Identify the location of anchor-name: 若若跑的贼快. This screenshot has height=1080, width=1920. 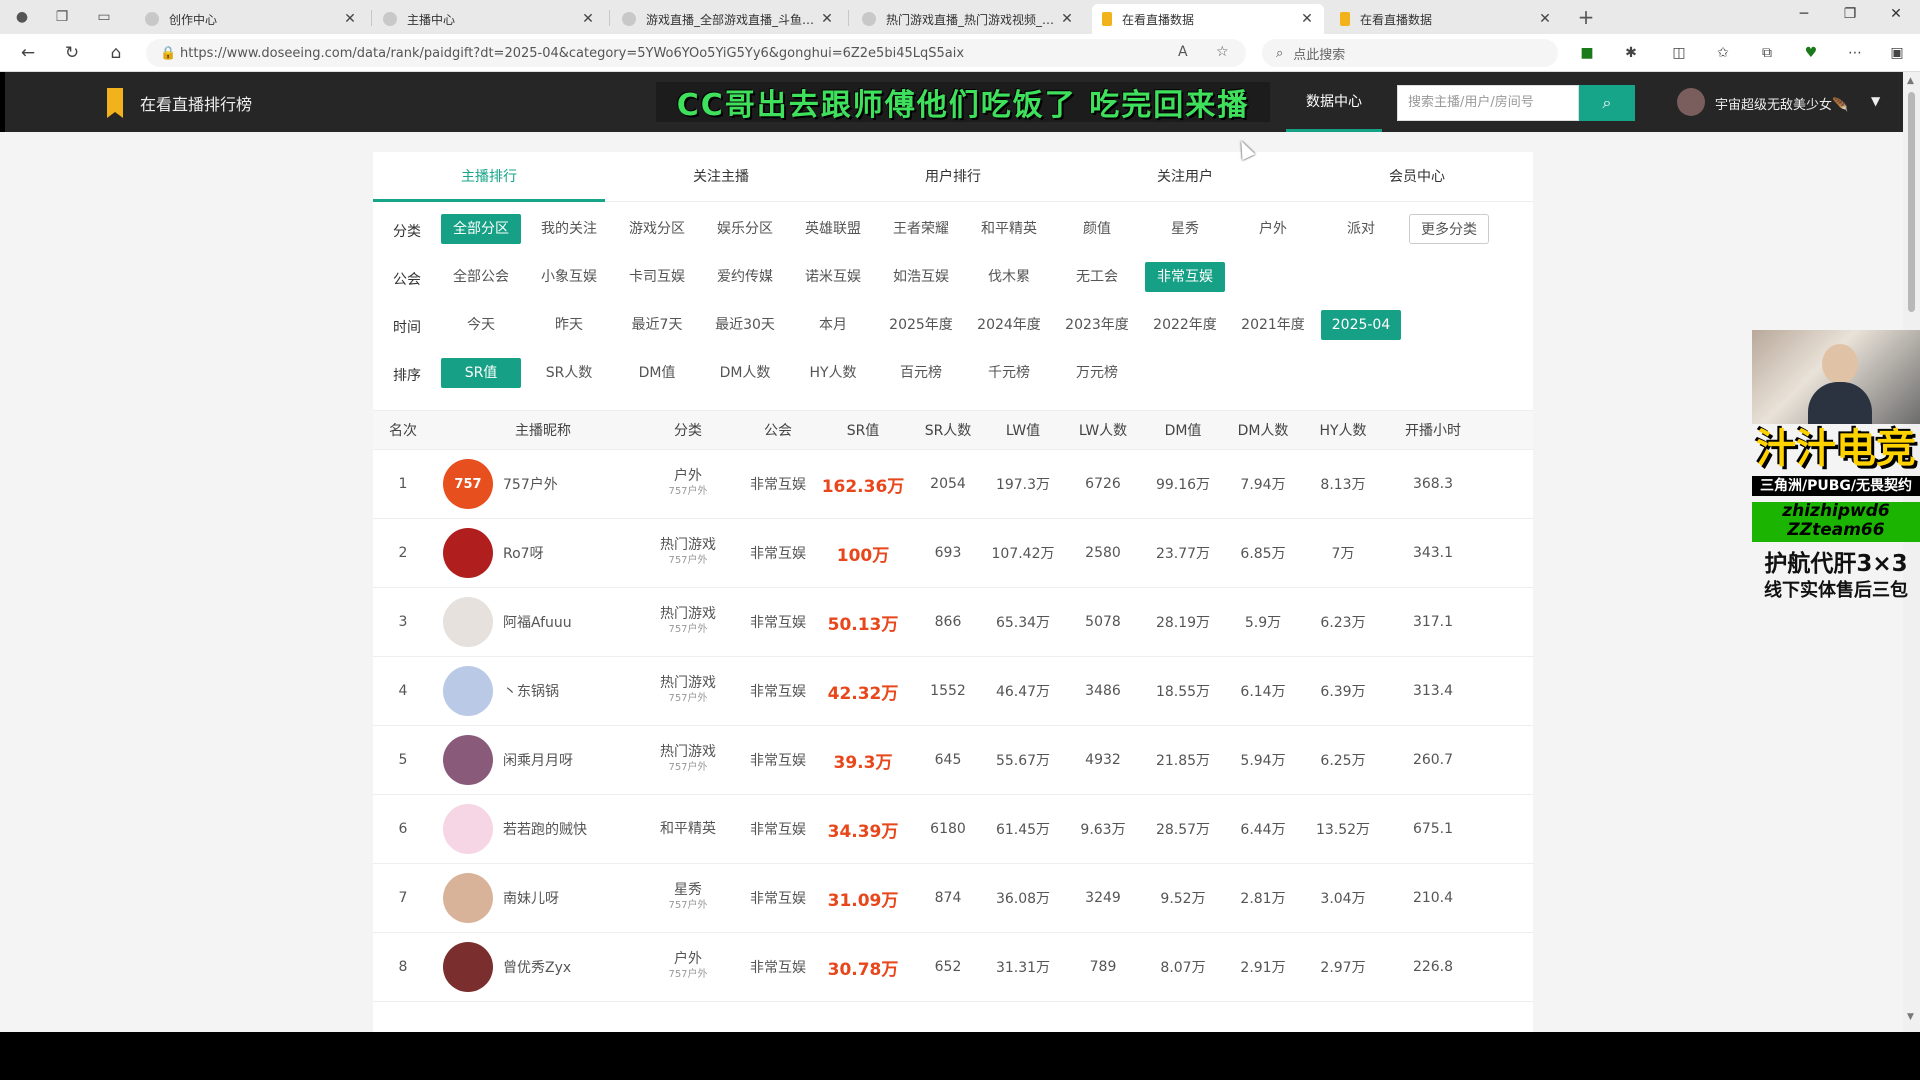
(545, 829).